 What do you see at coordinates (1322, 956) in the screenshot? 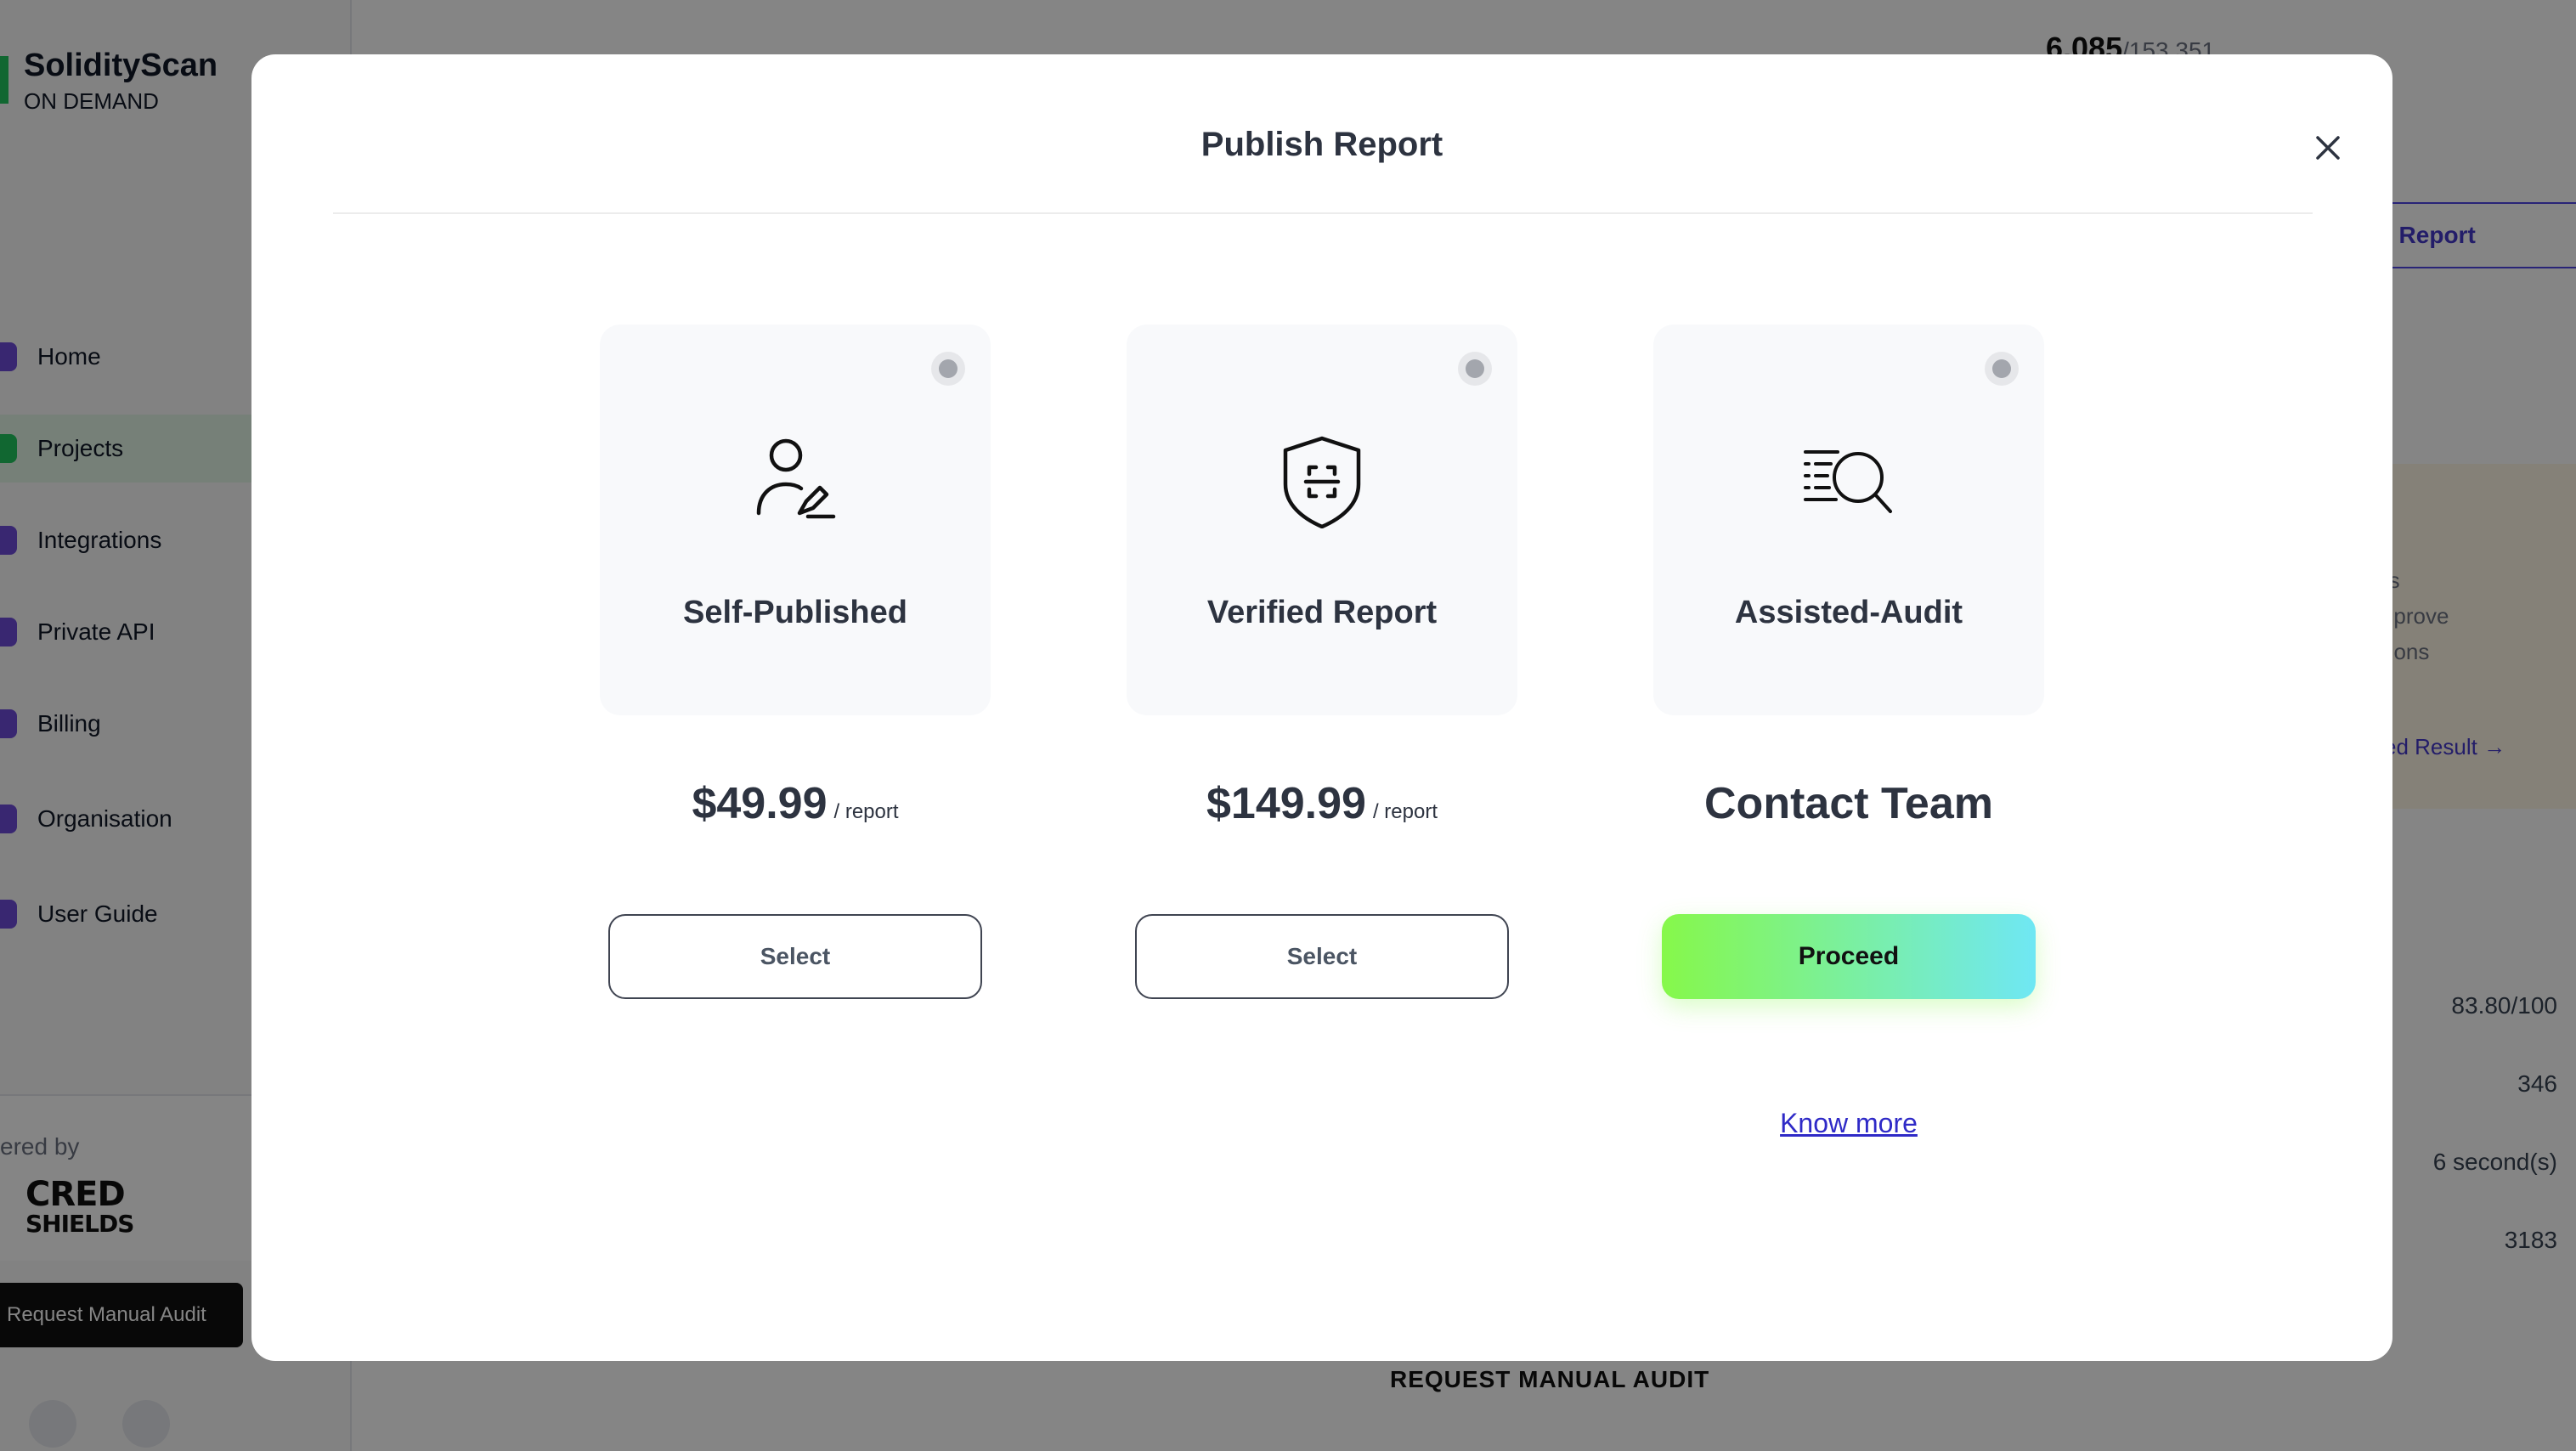
I see `select-verified-report-button: Select` at bounding box center [1322, 956].